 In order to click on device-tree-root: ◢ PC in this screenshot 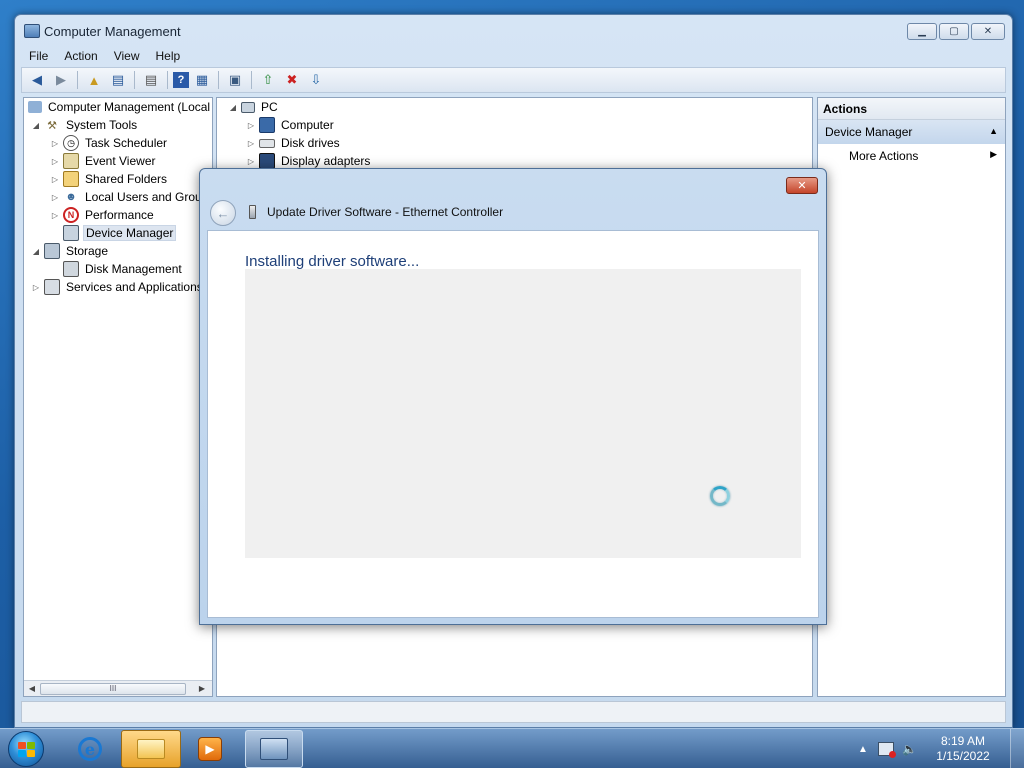, I will do `click(253, 107)`.